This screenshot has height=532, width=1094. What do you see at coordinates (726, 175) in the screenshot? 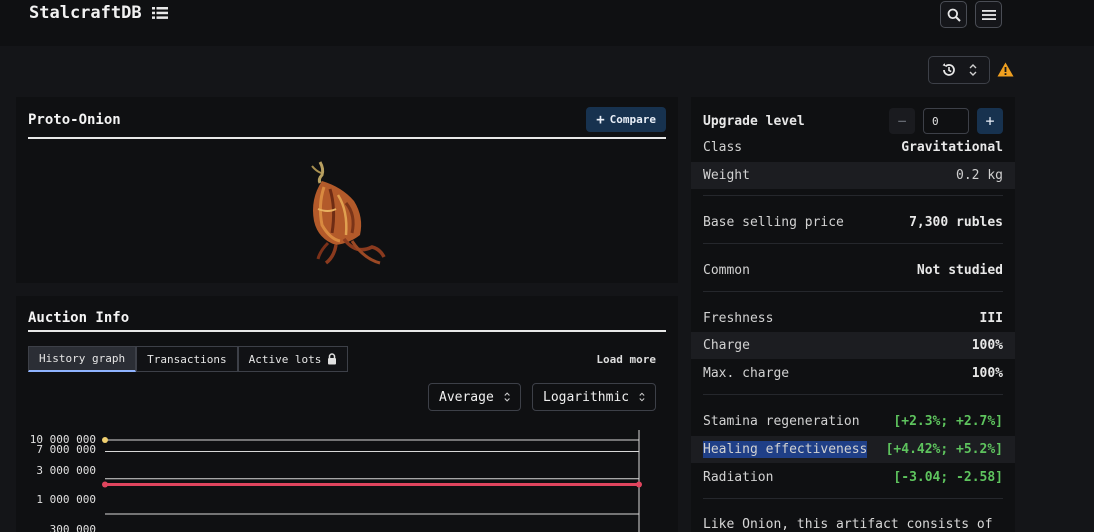
I see `stat-label: Weight` at bounding box center [726, 175].